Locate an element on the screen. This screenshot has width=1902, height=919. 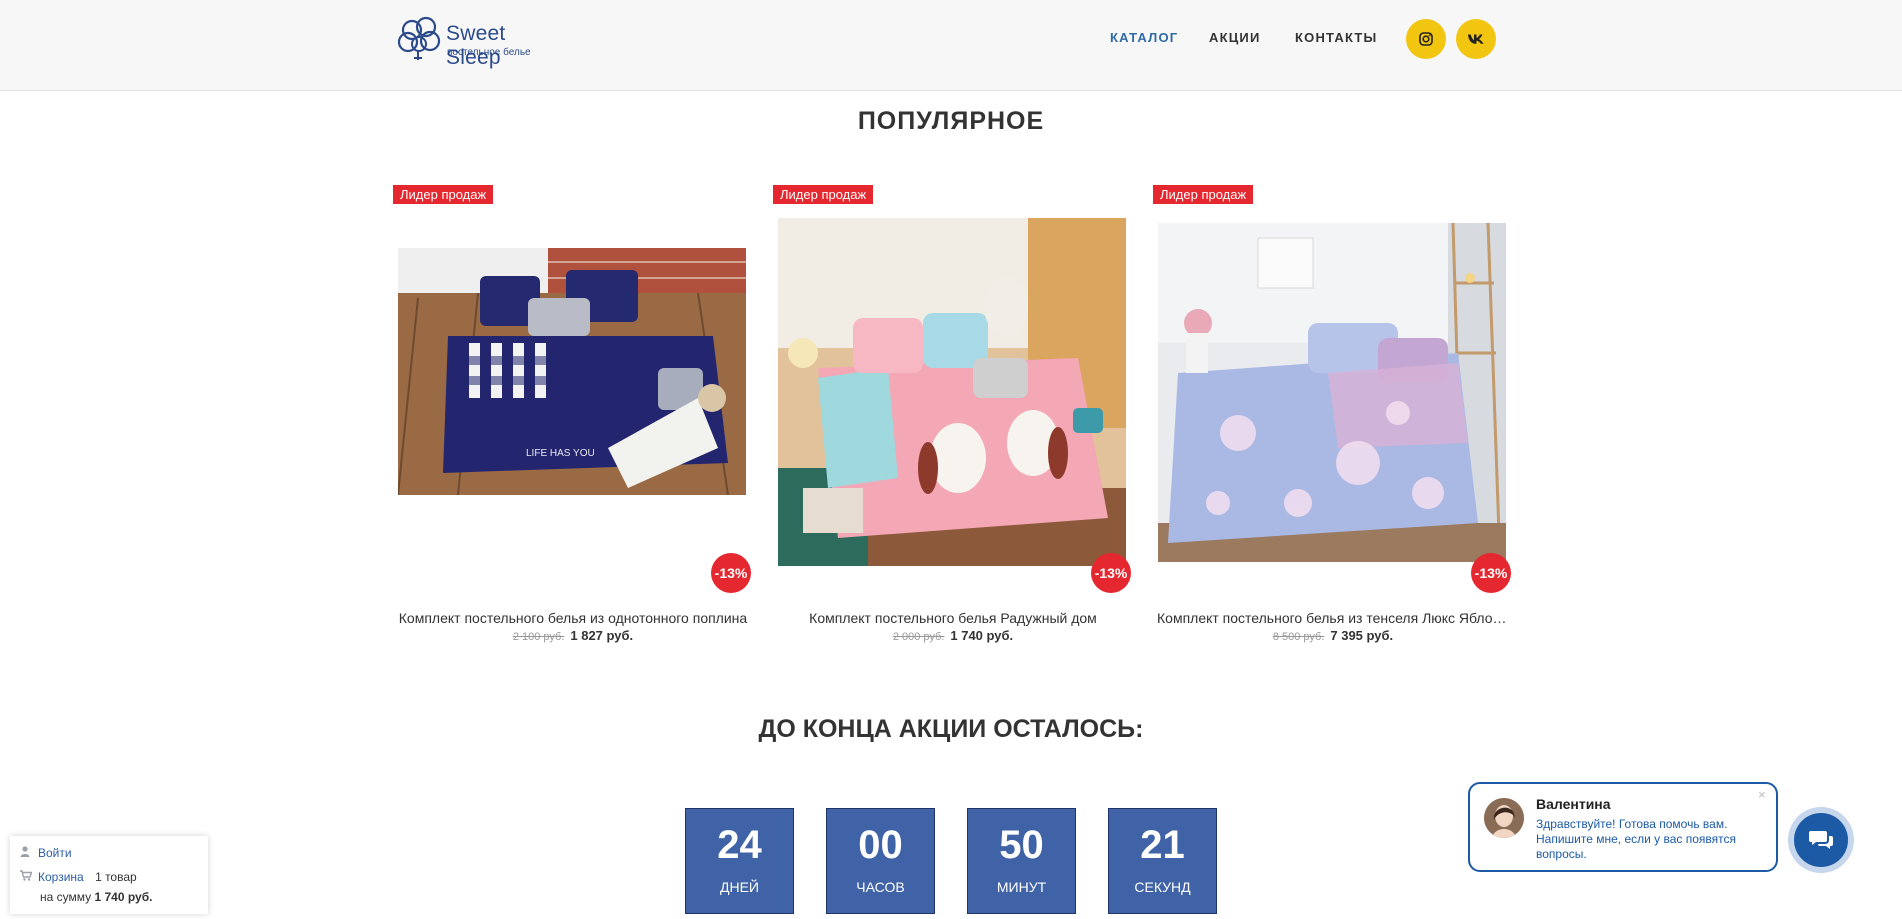
chat-icon is located at coordinates (1821, 840).